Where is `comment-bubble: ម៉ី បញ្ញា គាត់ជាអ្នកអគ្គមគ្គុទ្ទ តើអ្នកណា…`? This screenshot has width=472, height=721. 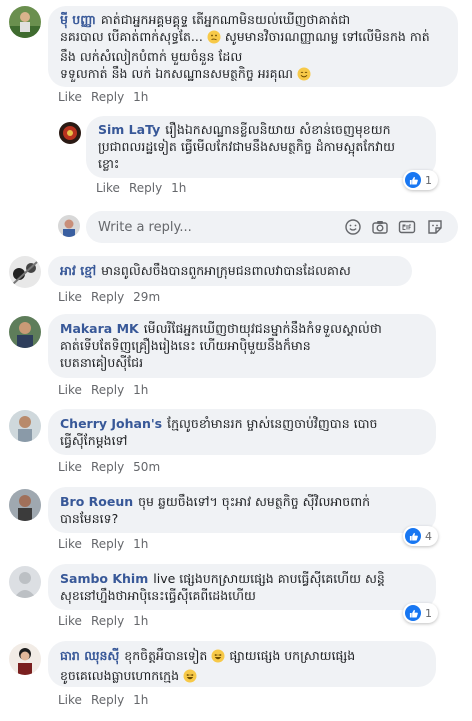 comment-bubble: ម៉ី បញ្ញា គាត់ជាអ្នកអគ្គមគ្គុទ្ទ តើអ្នកណា… is located at coordinates (253, 46).